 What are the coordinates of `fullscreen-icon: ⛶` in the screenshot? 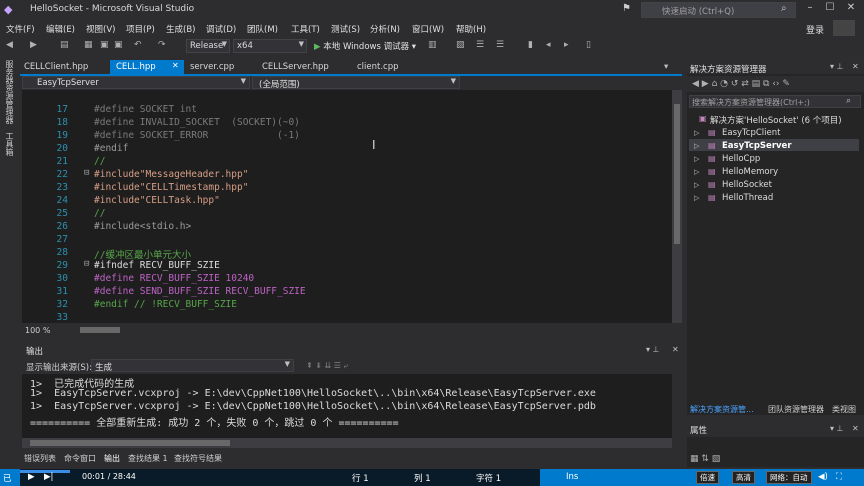 It's located at (839, 477).